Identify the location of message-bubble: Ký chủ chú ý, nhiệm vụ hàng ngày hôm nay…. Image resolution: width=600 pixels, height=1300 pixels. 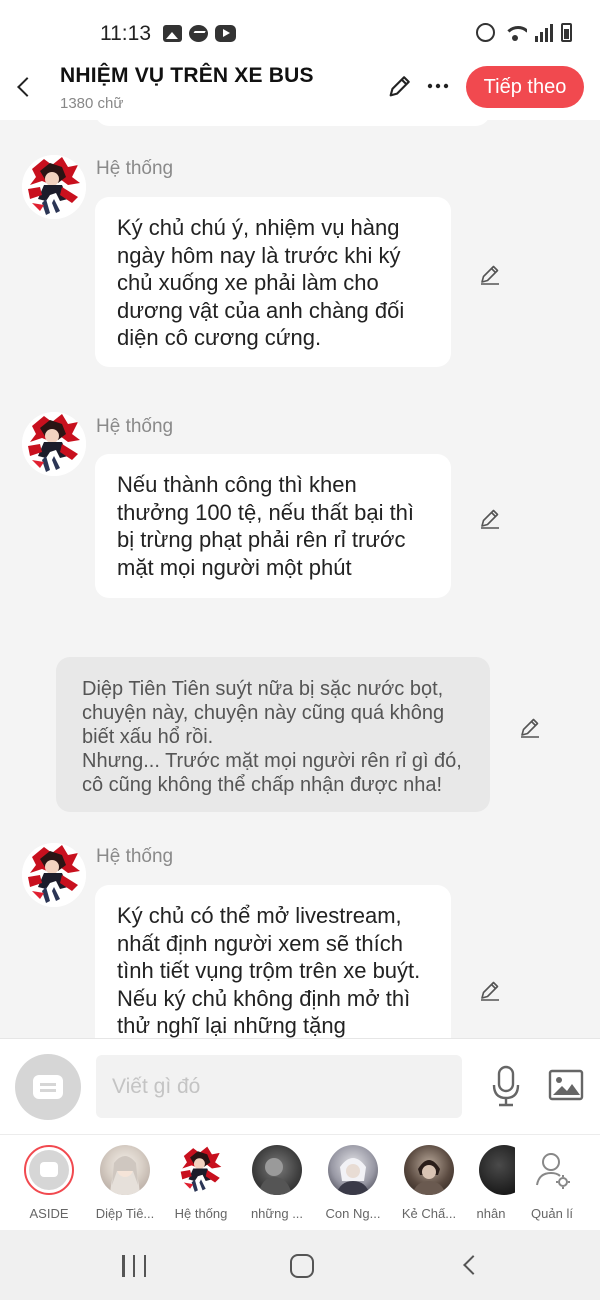
(273, 282).